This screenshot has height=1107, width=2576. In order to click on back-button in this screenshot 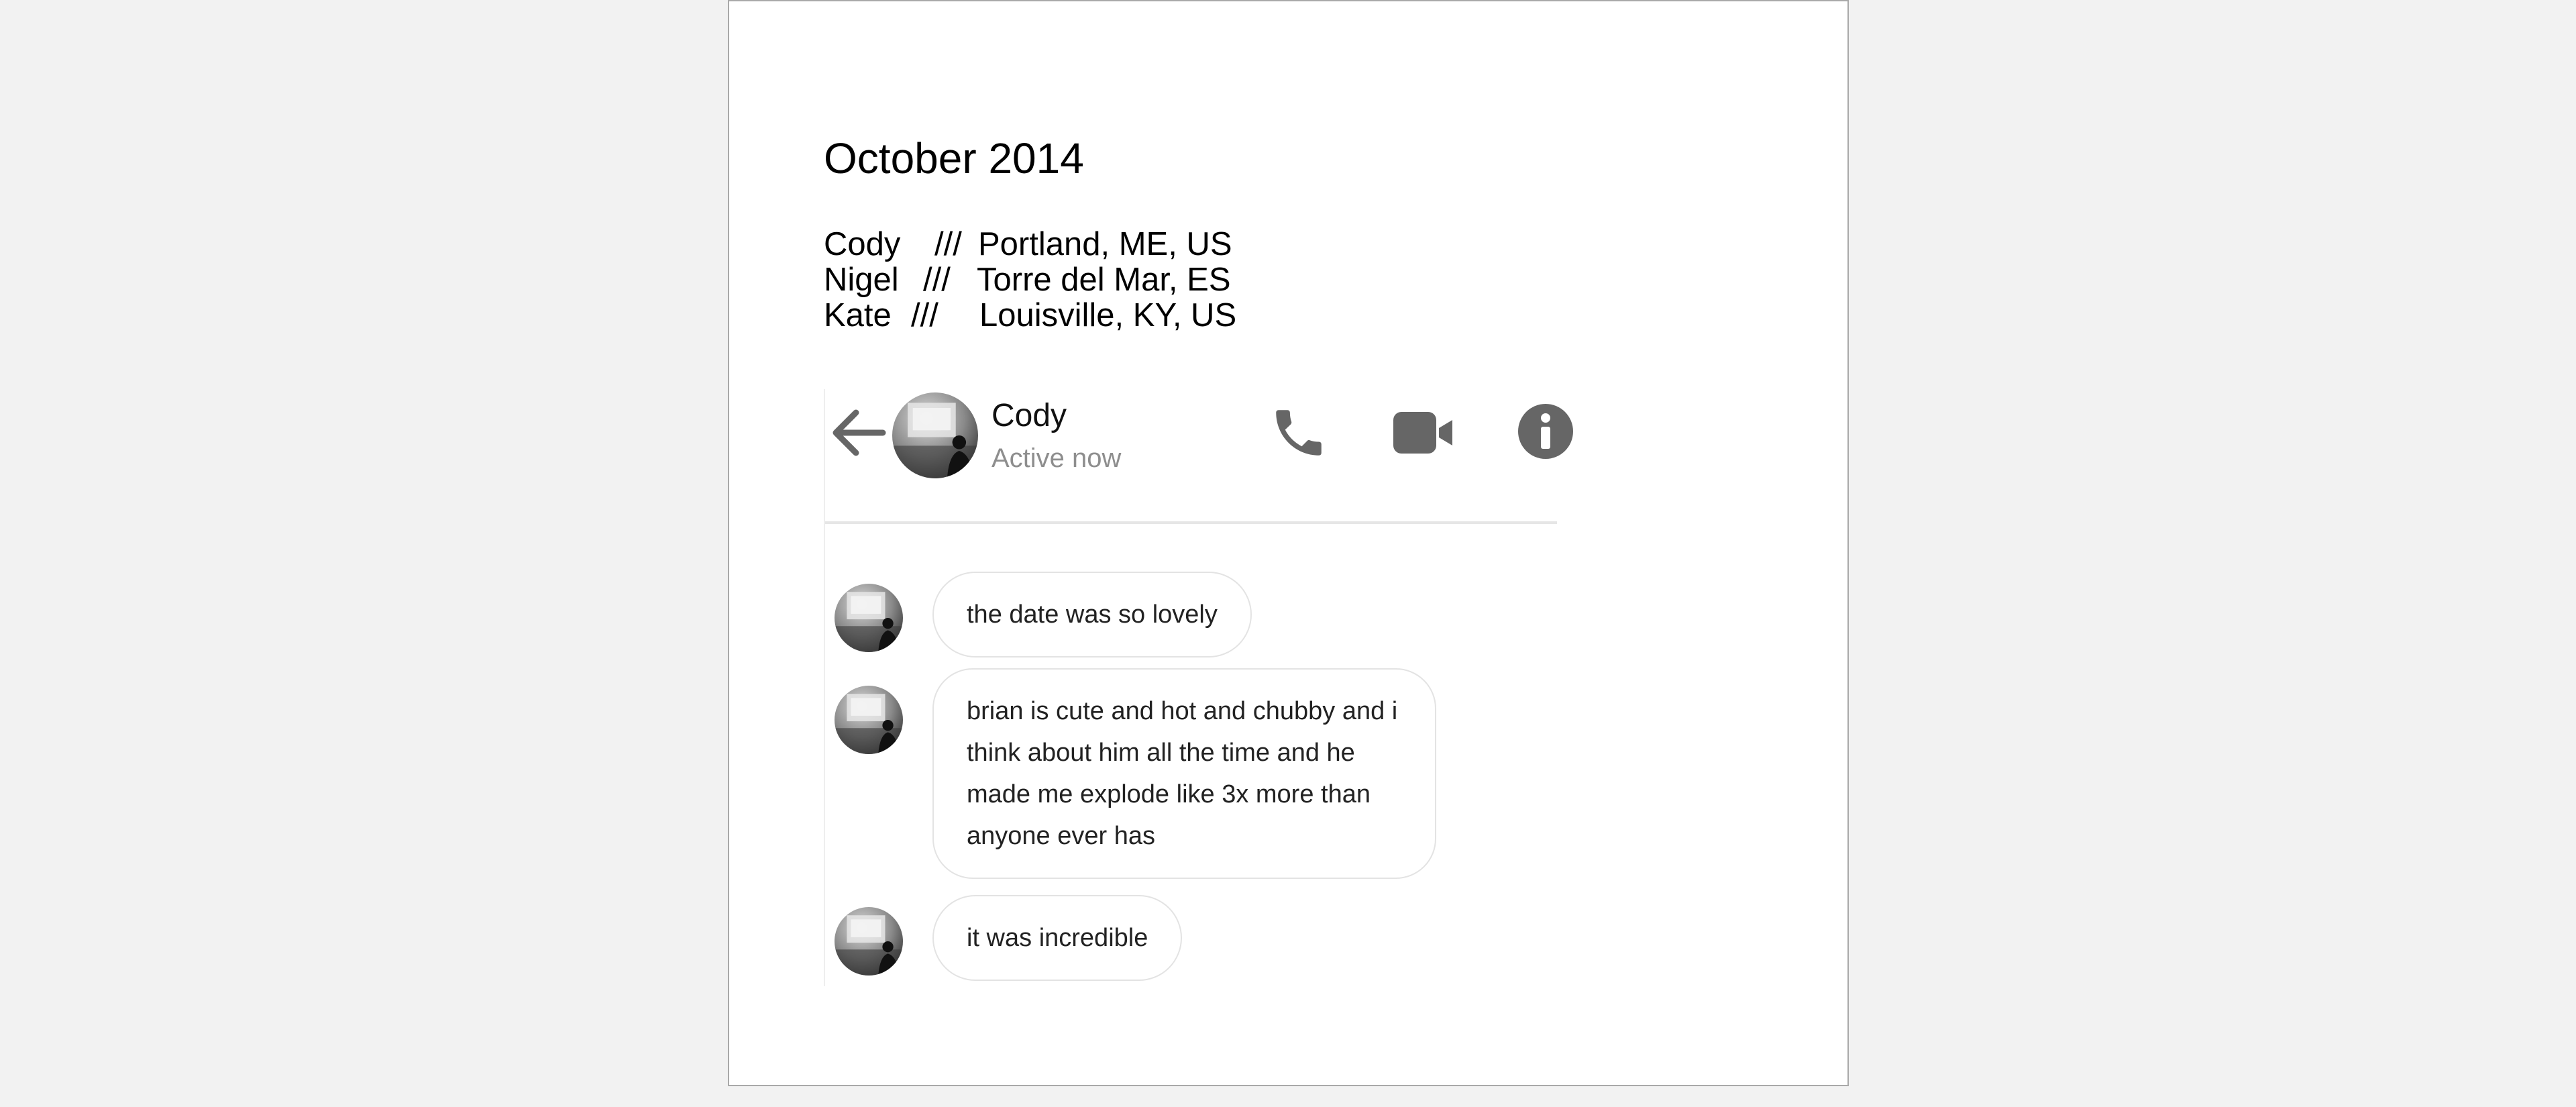, I will do `click(858, 433)`.